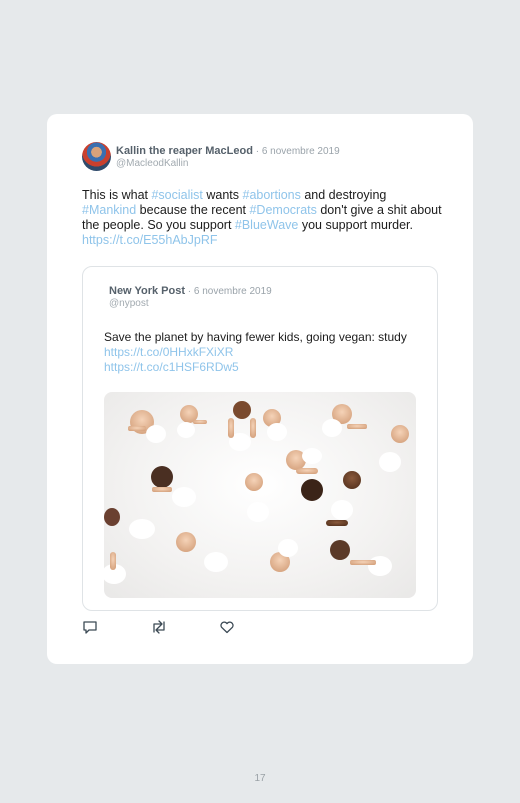  What do you see at coordinates (176, 195) in the screenshot?
I see `hashtag-socialist: #socialist` at bounding box center [176, 195].